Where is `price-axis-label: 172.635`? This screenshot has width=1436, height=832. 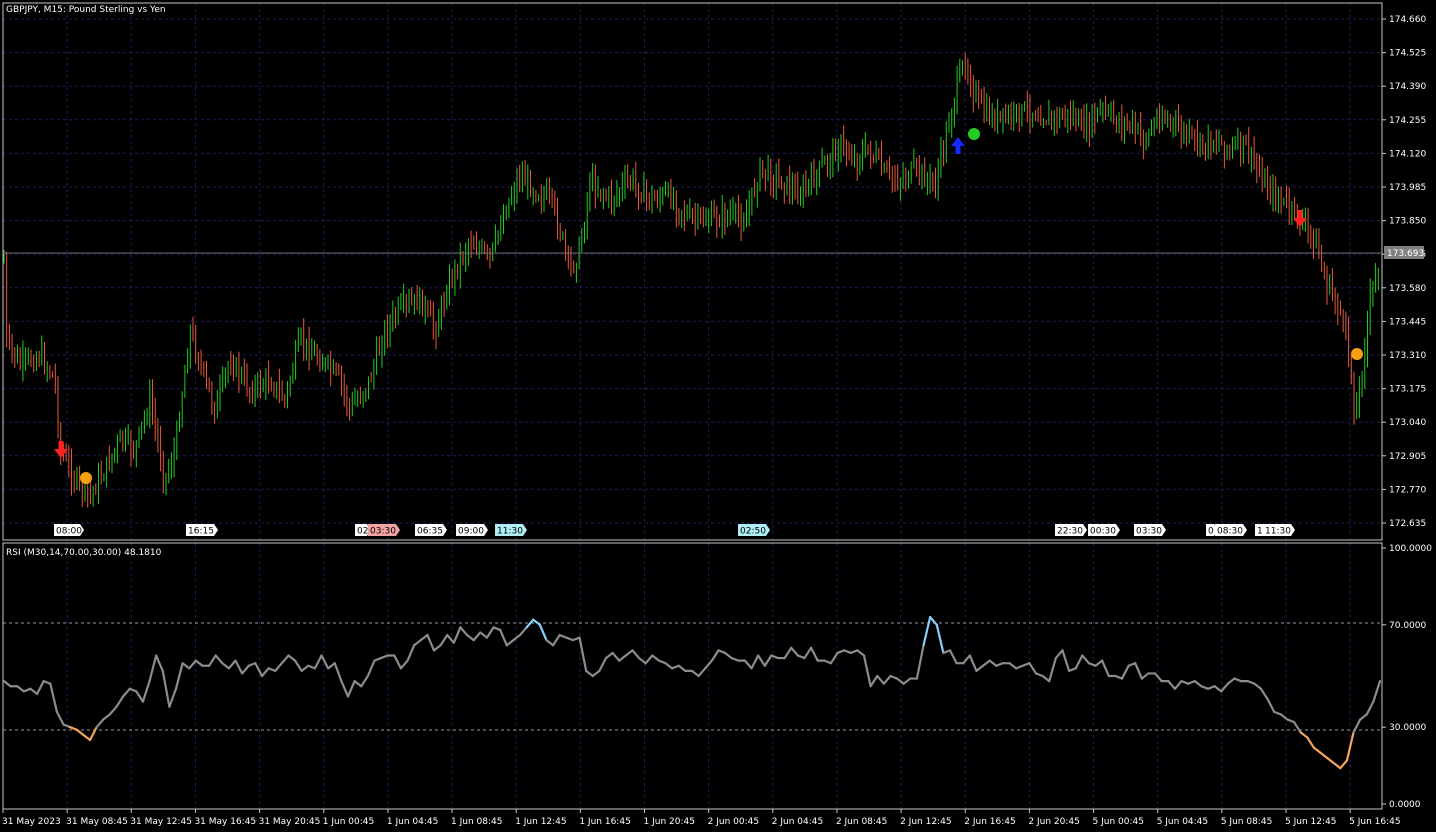
price-axis-label: 172.635 is located at coordinates (1407, 524).